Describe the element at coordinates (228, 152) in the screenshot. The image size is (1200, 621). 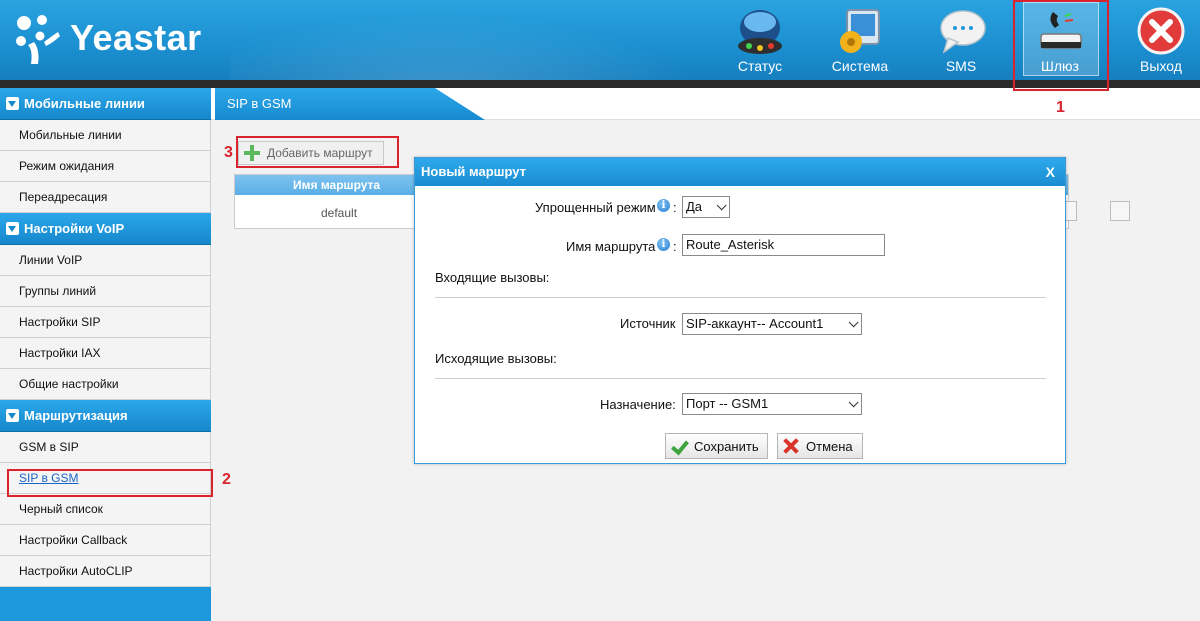
I see `annotation-number-3: 3` at that location.